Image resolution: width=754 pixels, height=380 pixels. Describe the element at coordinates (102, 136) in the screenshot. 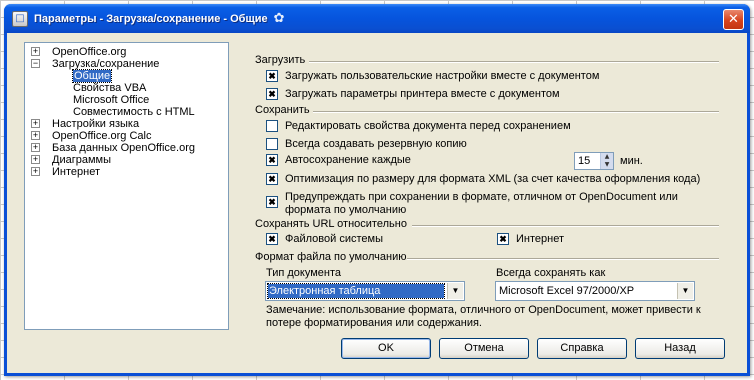

I see `tree-item-label: OpenOffice.org Calc` at that location.